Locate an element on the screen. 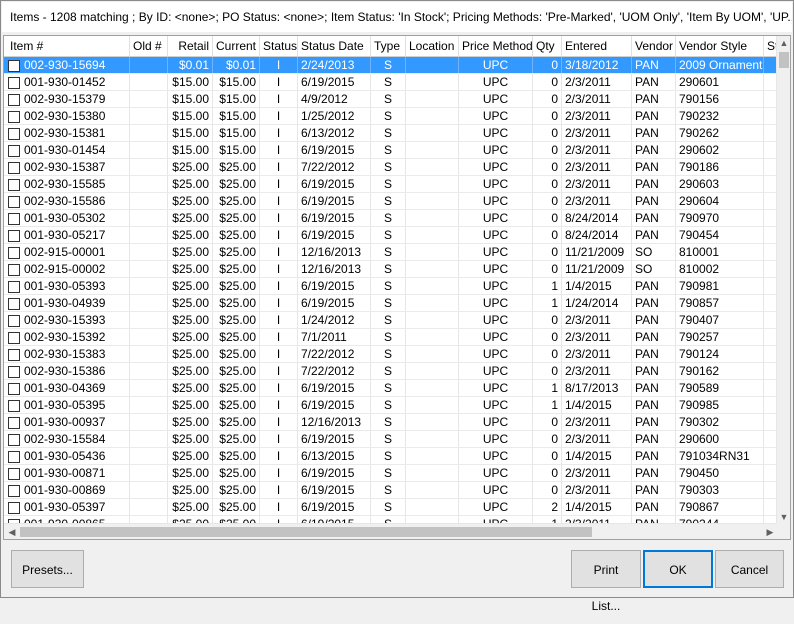 The width and height of the screenshot is (794, 624). scroll-right-arrow-icon: ▶ is located at coordinates (770, 532).